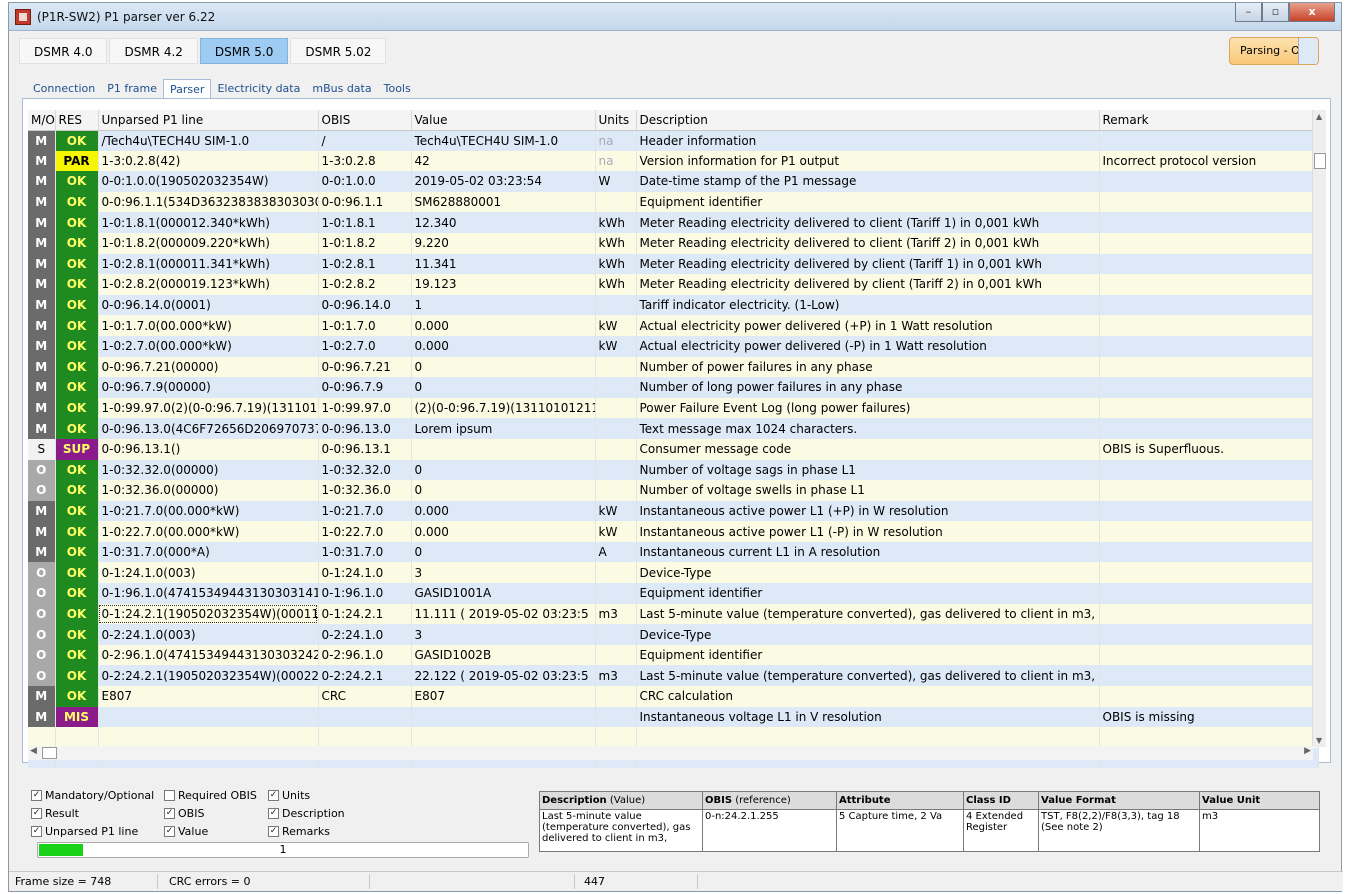 The width and height of the screenshot is (1349, 894). Describe the element at coordinates (868, 593) in the screenshot. I see `cell-desc: Equipment identifier` at that location.